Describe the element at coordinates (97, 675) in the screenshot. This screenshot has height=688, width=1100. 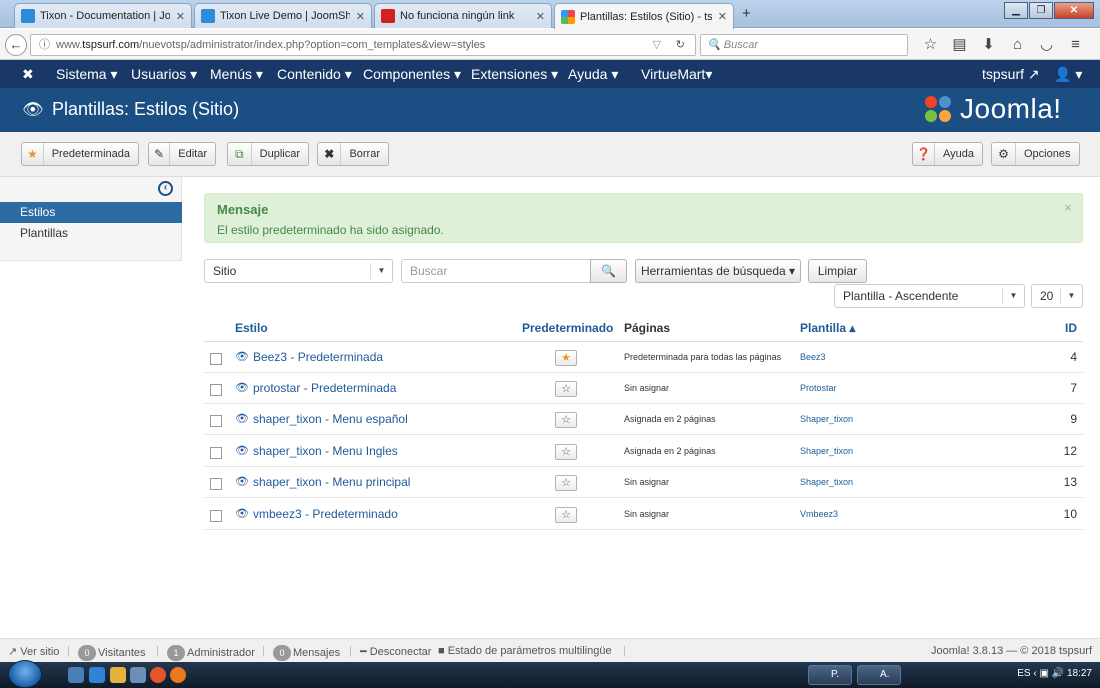
I see `ie-icon` at that location.